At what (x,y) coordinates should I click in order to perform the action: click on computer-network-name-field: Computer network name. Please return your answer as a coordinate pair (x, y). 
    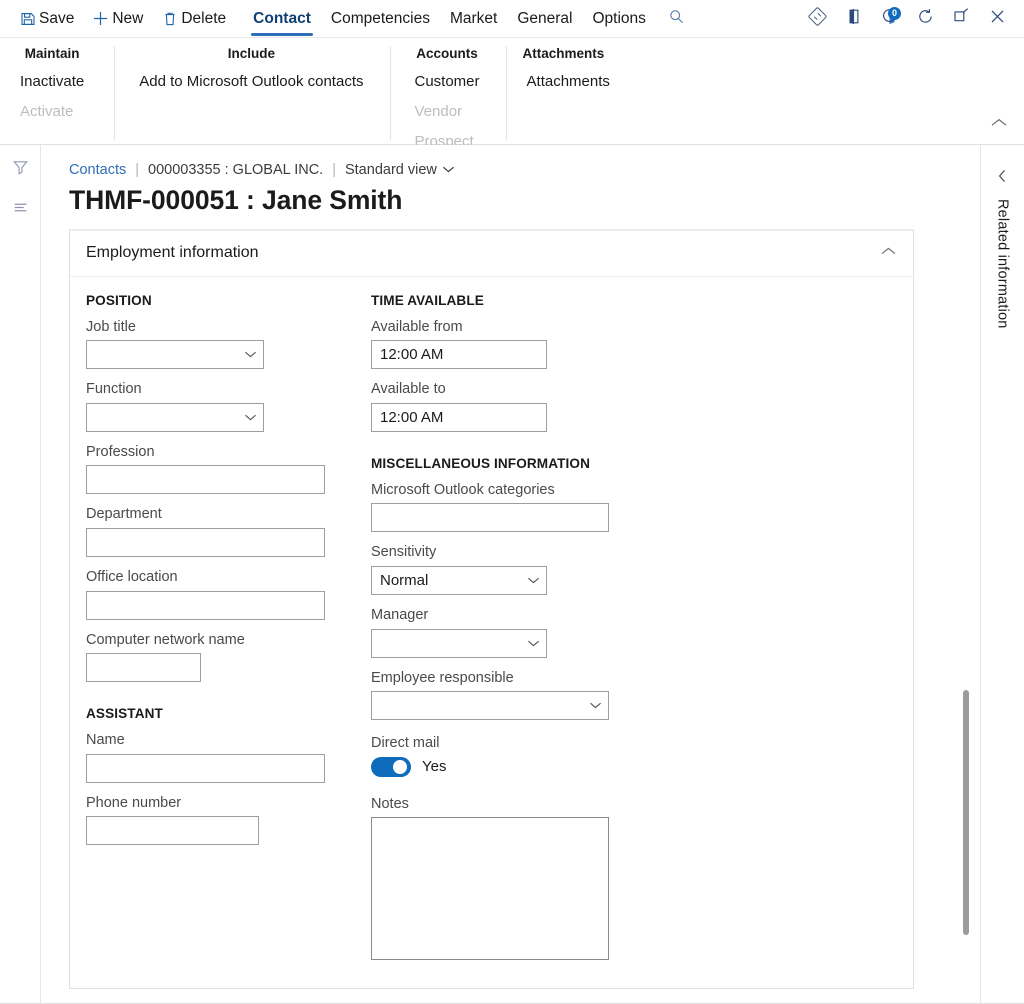
    Looking at the image, I should click on (228, 657).